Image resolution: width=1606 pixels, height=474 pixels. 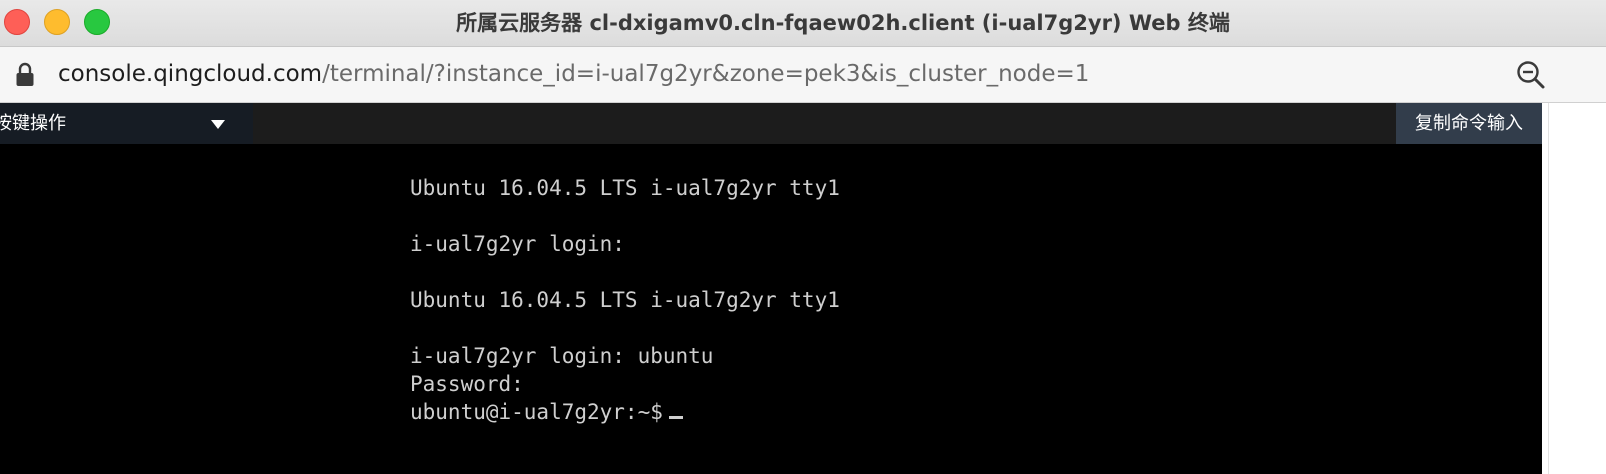 What do you see at coordinates (17, 22) in the screenshot?
I see `close-window-button` at bounding box center [17, 22].